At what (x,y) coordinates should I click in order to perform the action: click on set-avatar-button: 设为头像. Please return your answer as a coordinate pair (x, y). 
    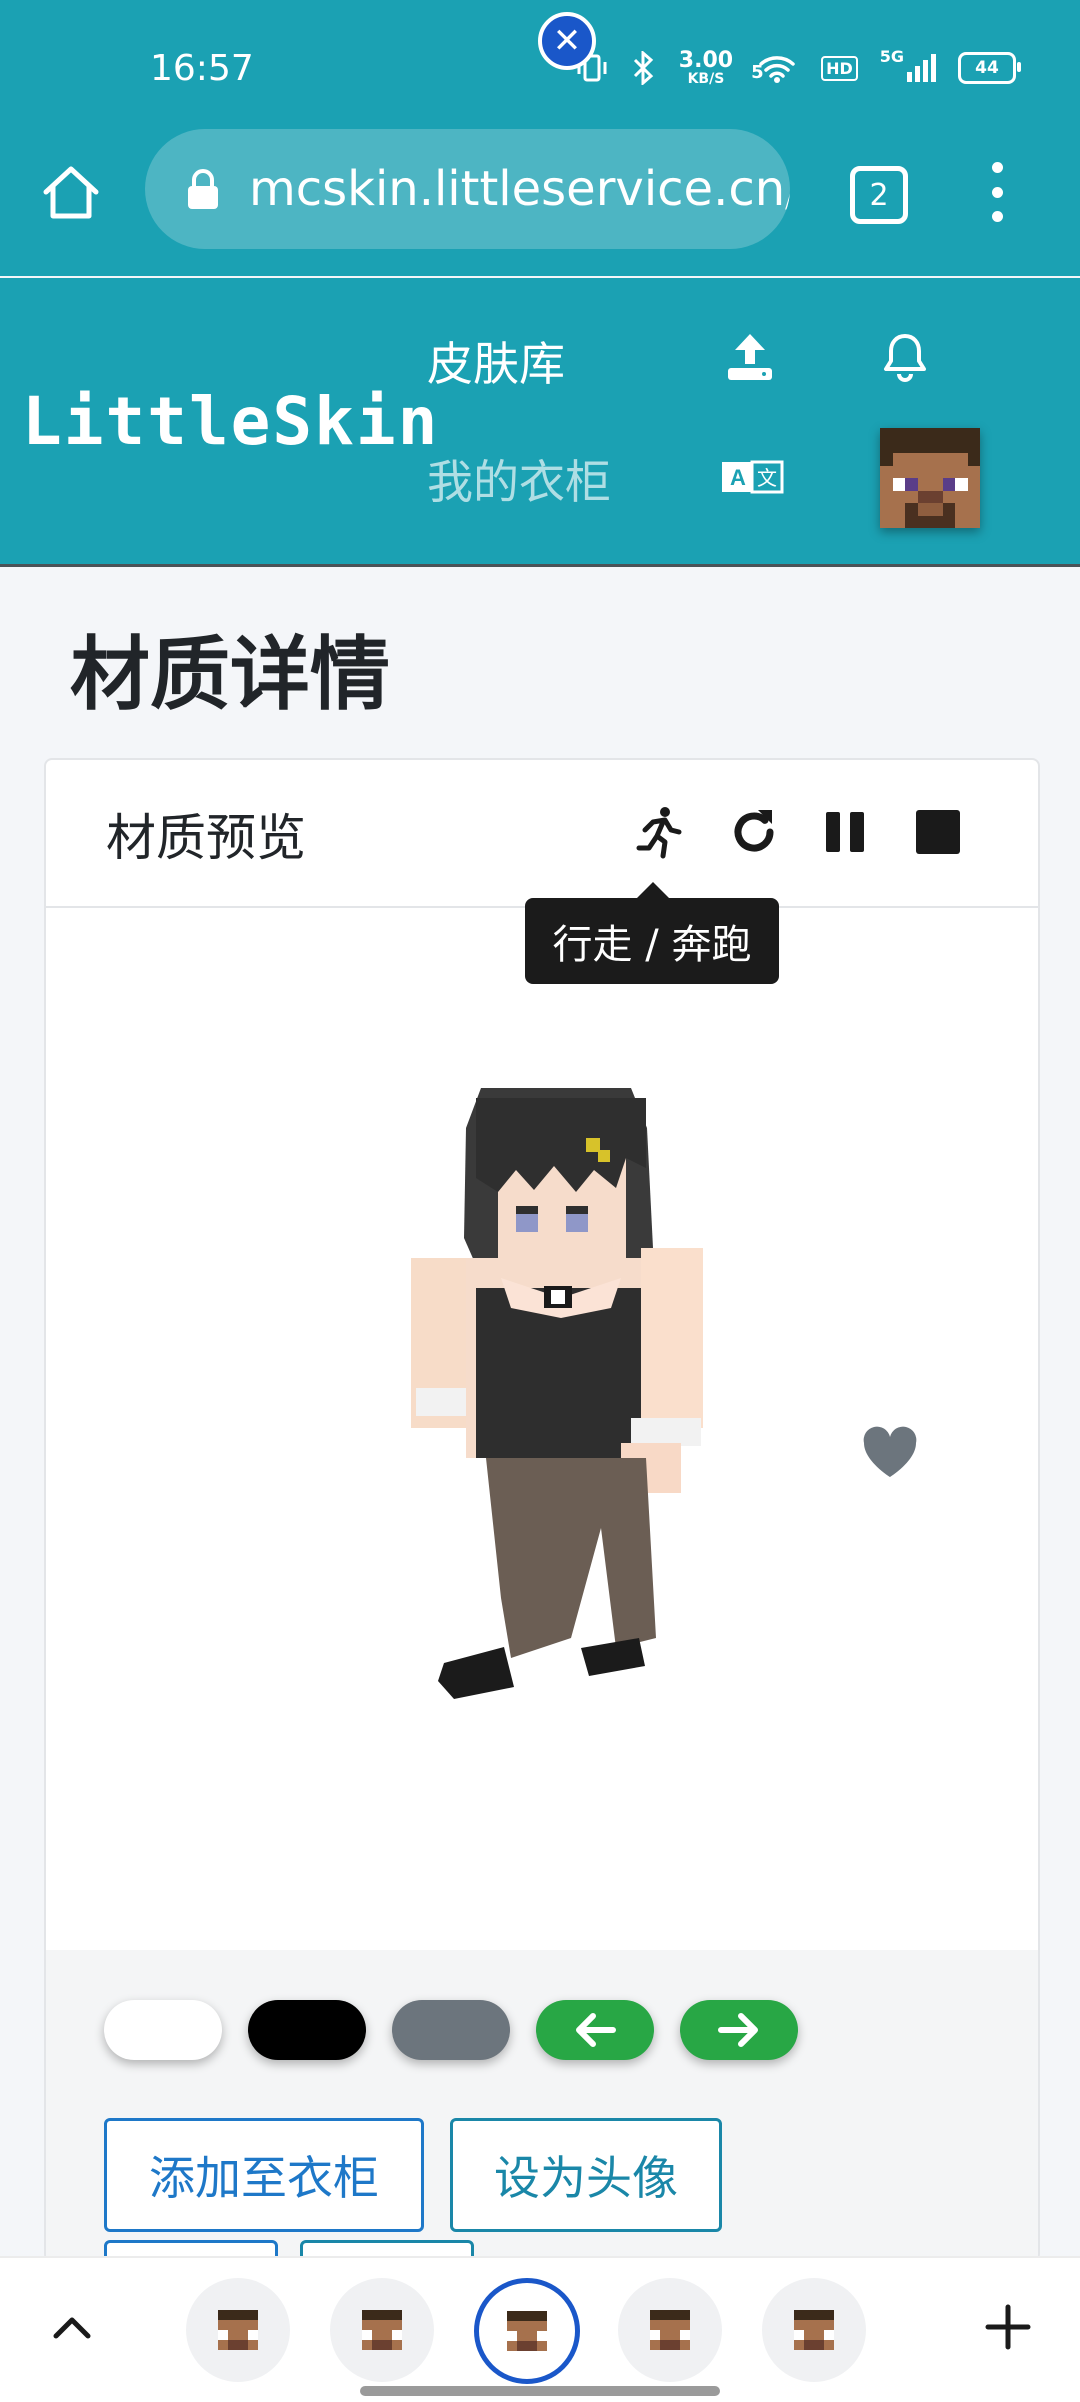
    Looking at the image, I should click on (586, 2175).